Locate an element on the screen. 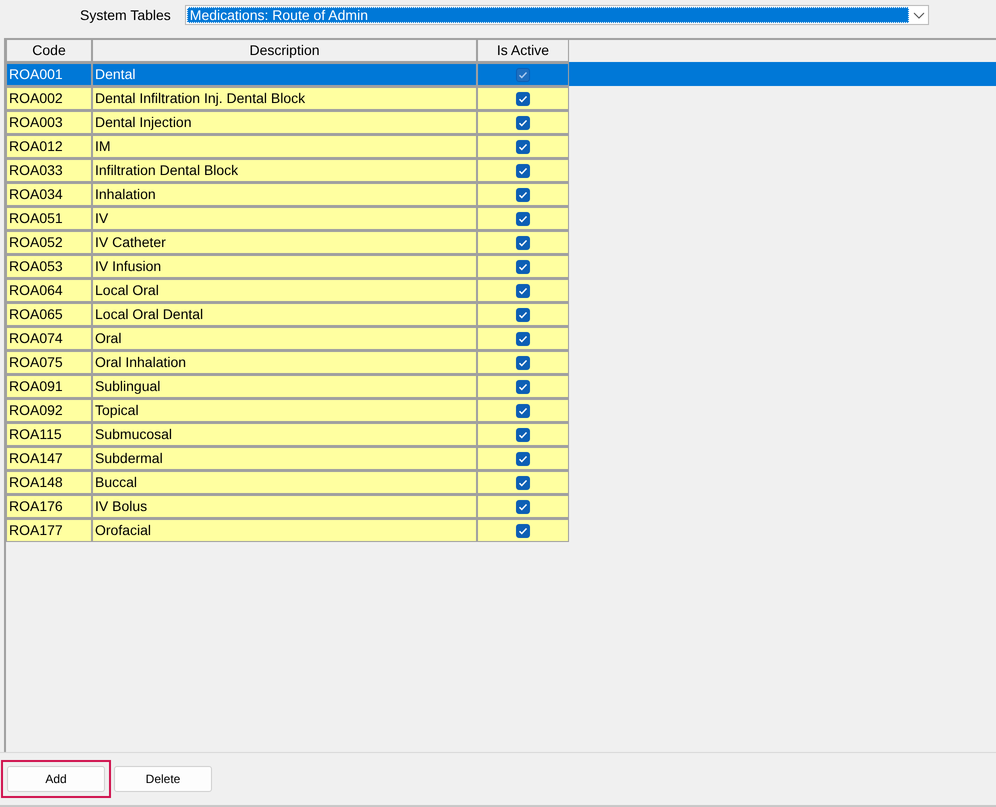 Image resolution: width=996 pixels, height=807 pixels. table-cell: Sublingual is located at coordinates (284, 386).